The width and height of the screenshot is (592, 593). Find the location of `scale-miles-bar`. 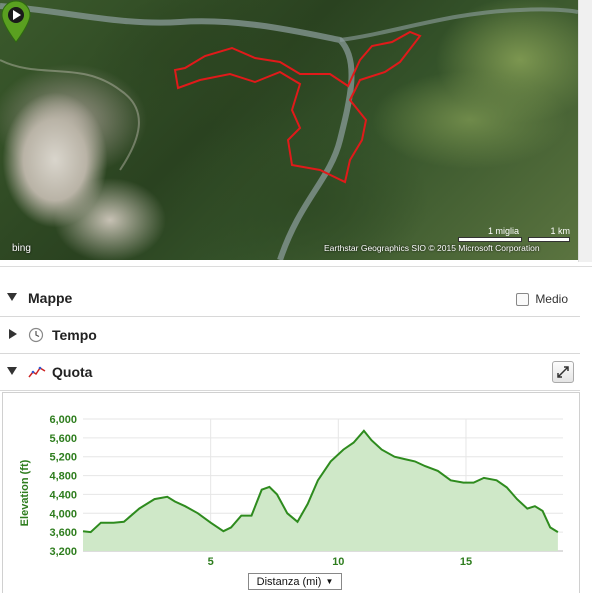

scale-miles-bar is located at coordinates (490, 239).